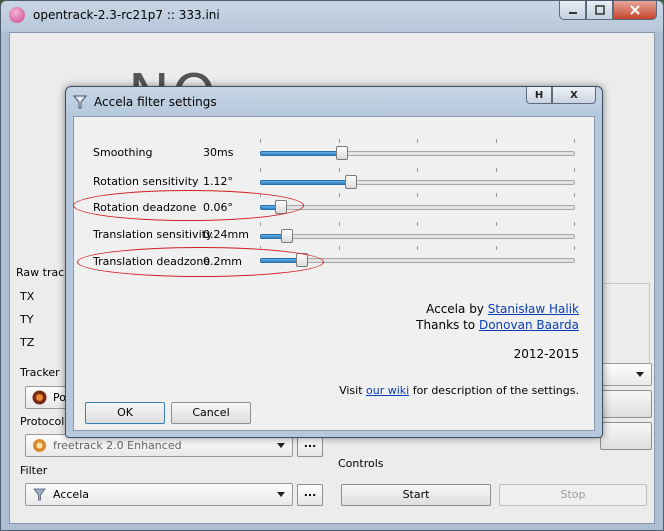 This screenshot has width=664, height=531. I want to click on filter-combo: Accela, so click(159, 494).